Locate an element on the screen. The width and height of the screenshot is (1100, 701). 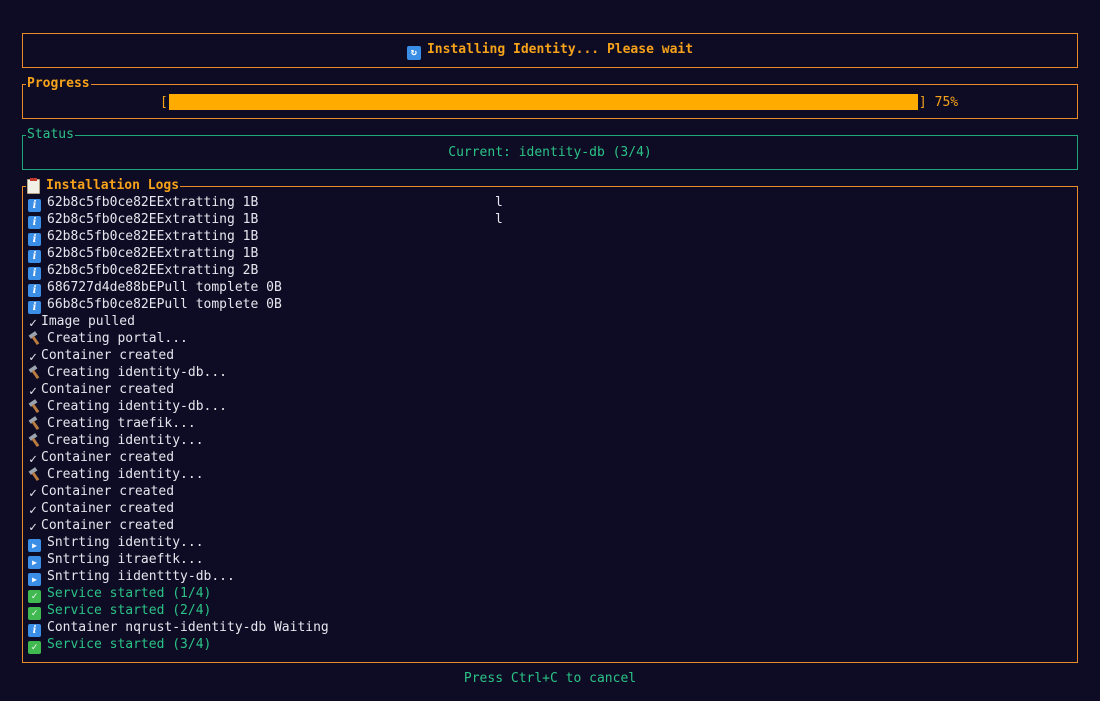
progress-legend: Progress is located at coordinates (58, 84).